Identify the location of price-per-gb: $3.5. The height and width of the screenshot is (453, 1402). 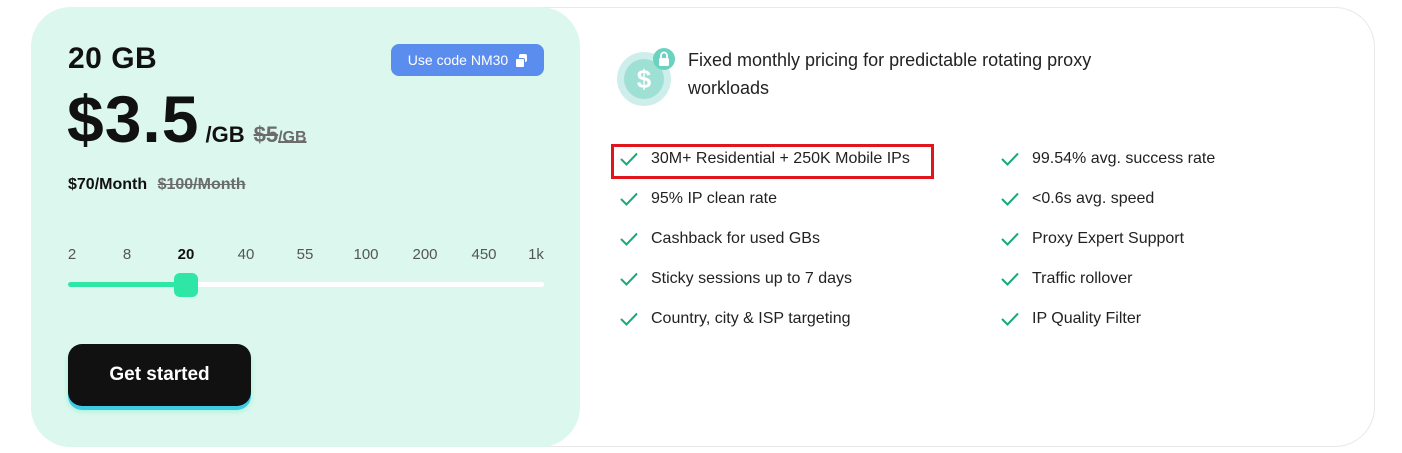
(133, 119).